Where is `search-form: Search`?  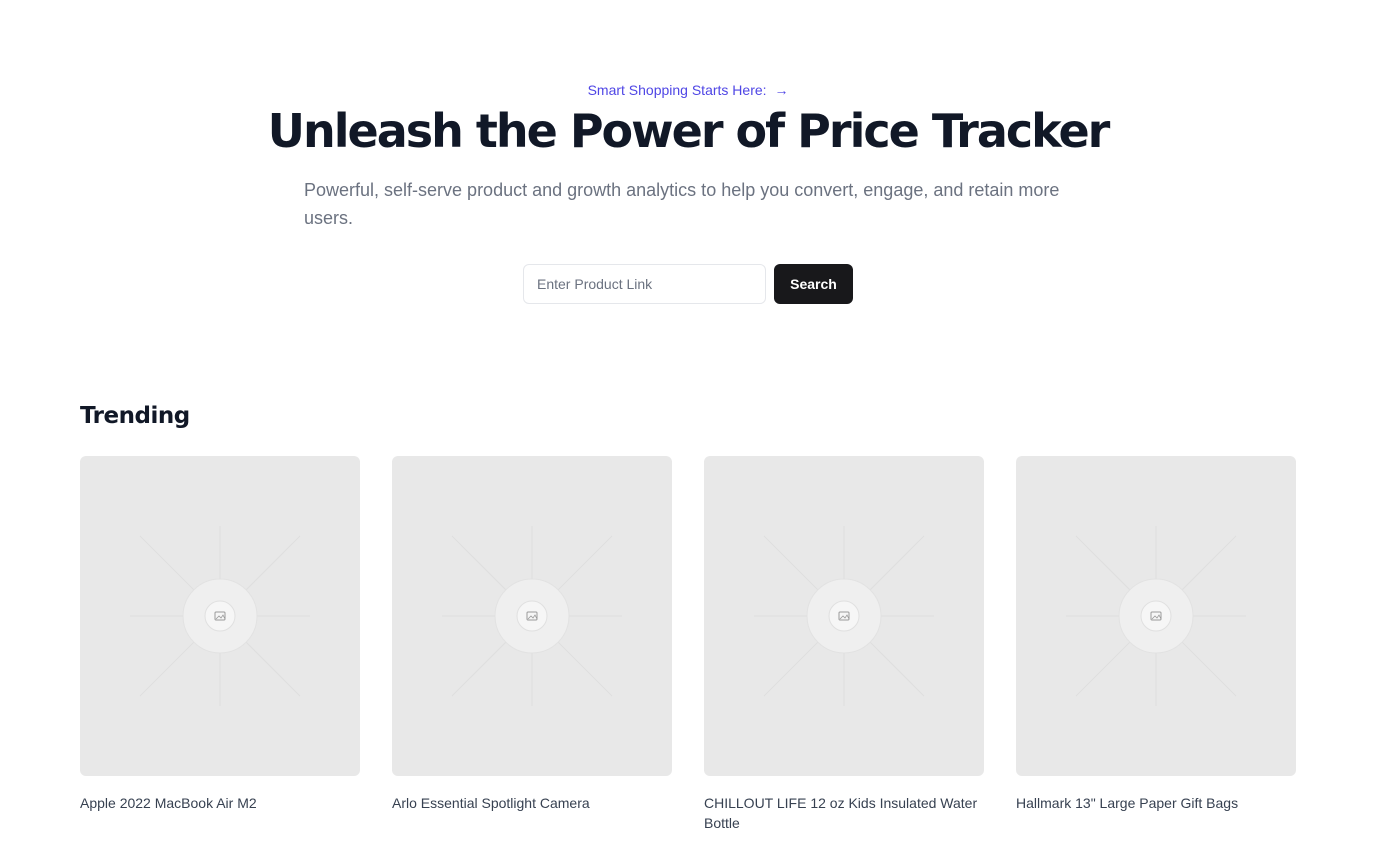
search-form: Search is located at coordinates (688, 284).